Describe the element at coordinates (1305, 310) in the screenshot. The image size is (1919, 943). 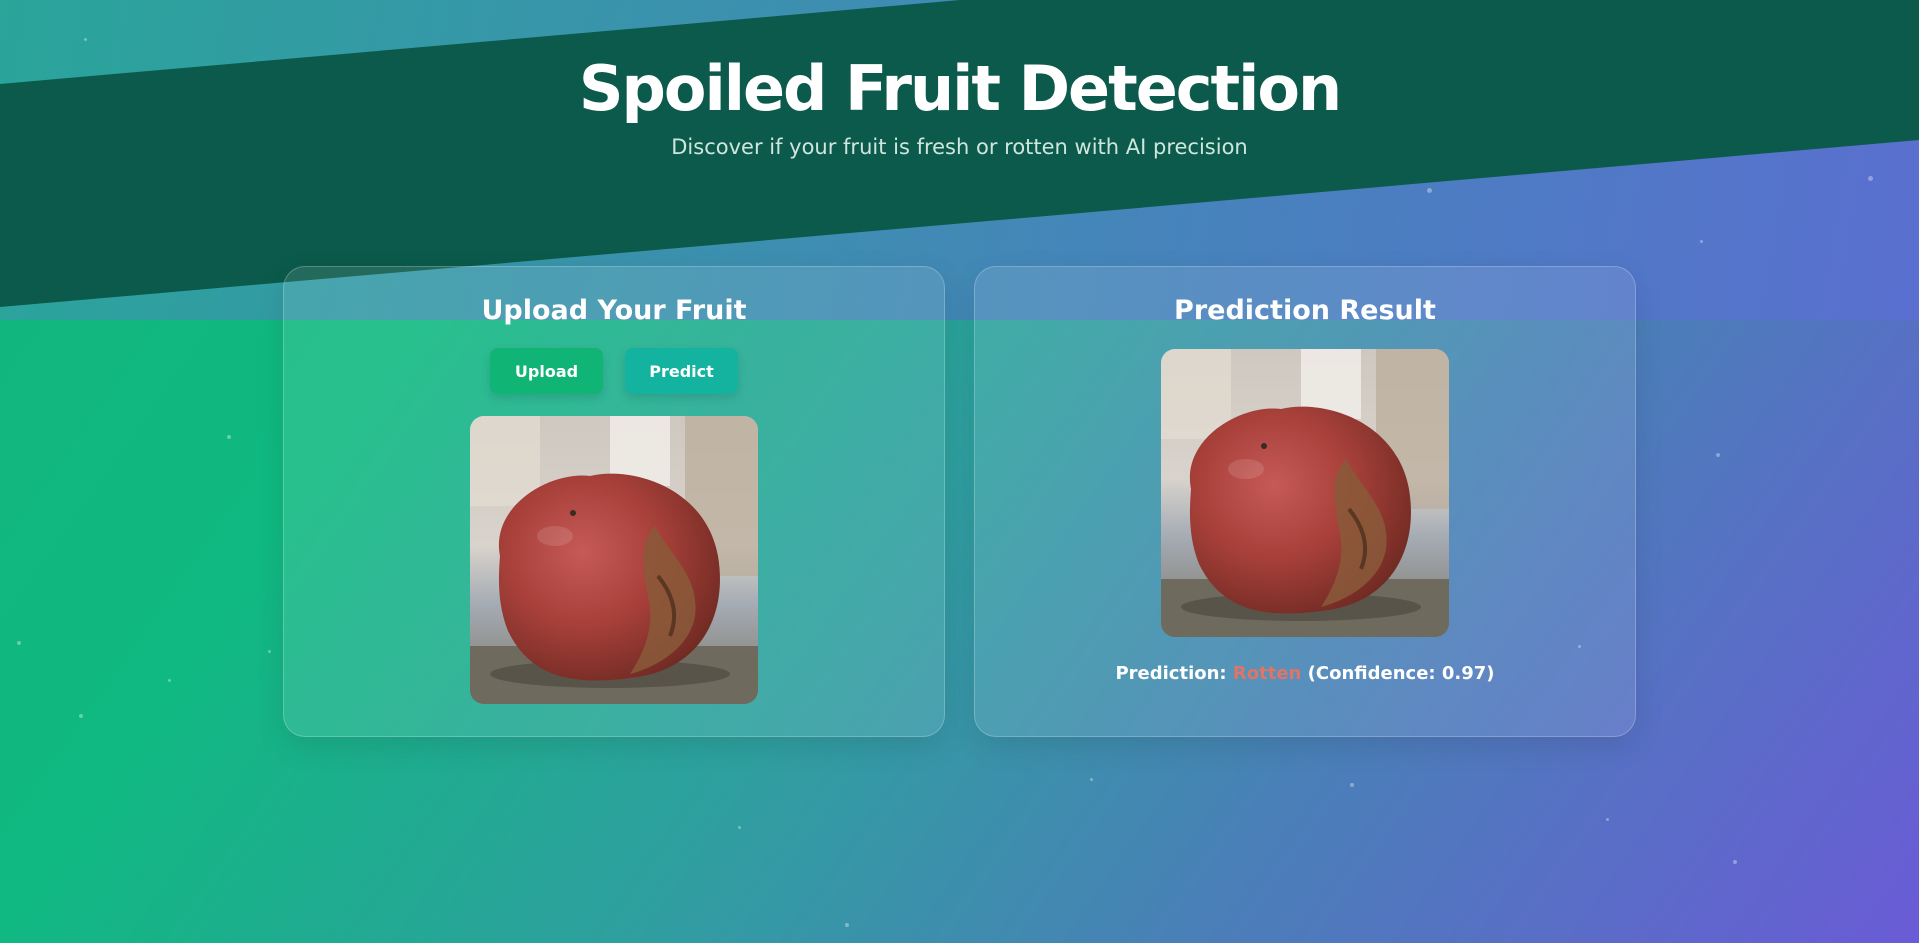
I see `result-card-title: Prediction Result` at that location.